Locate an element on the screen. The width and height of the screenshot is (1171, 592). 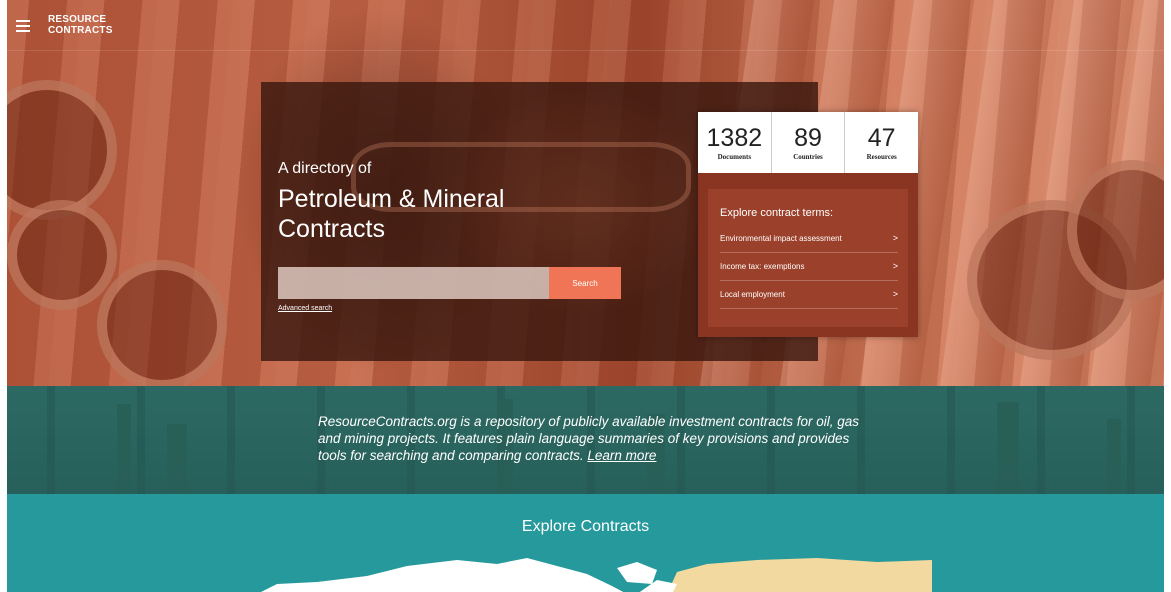
stat-label: Documents is located at coordinates (734, 157).